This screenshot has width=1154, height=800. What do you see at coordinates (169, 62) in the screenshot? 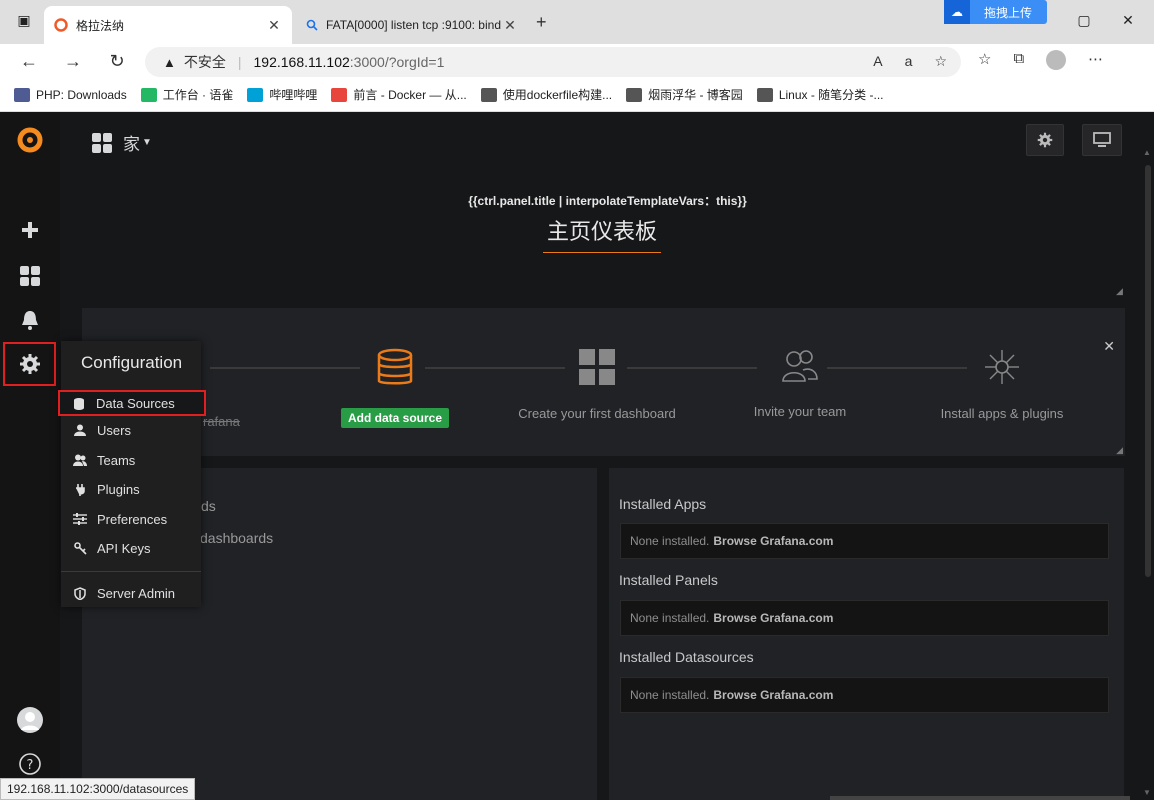
I see `warning-icon: ▲` at bounding box center [169, 62].